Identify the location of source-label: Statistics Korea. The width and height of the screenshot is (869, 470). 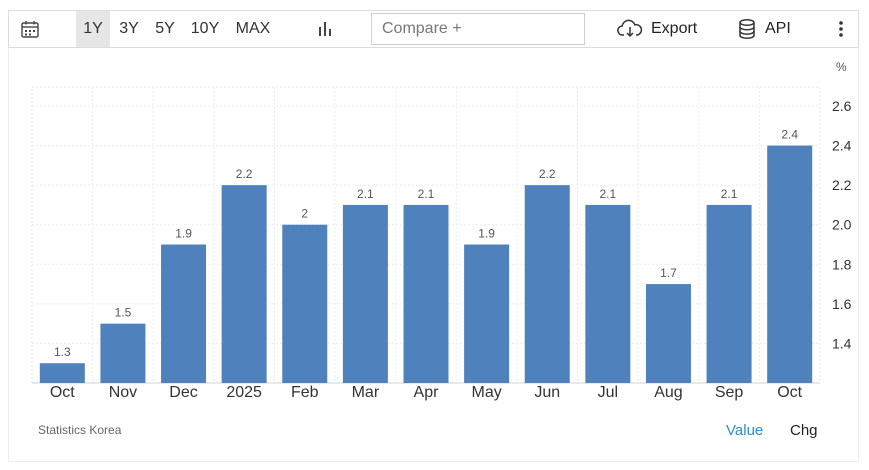
(80, 430).